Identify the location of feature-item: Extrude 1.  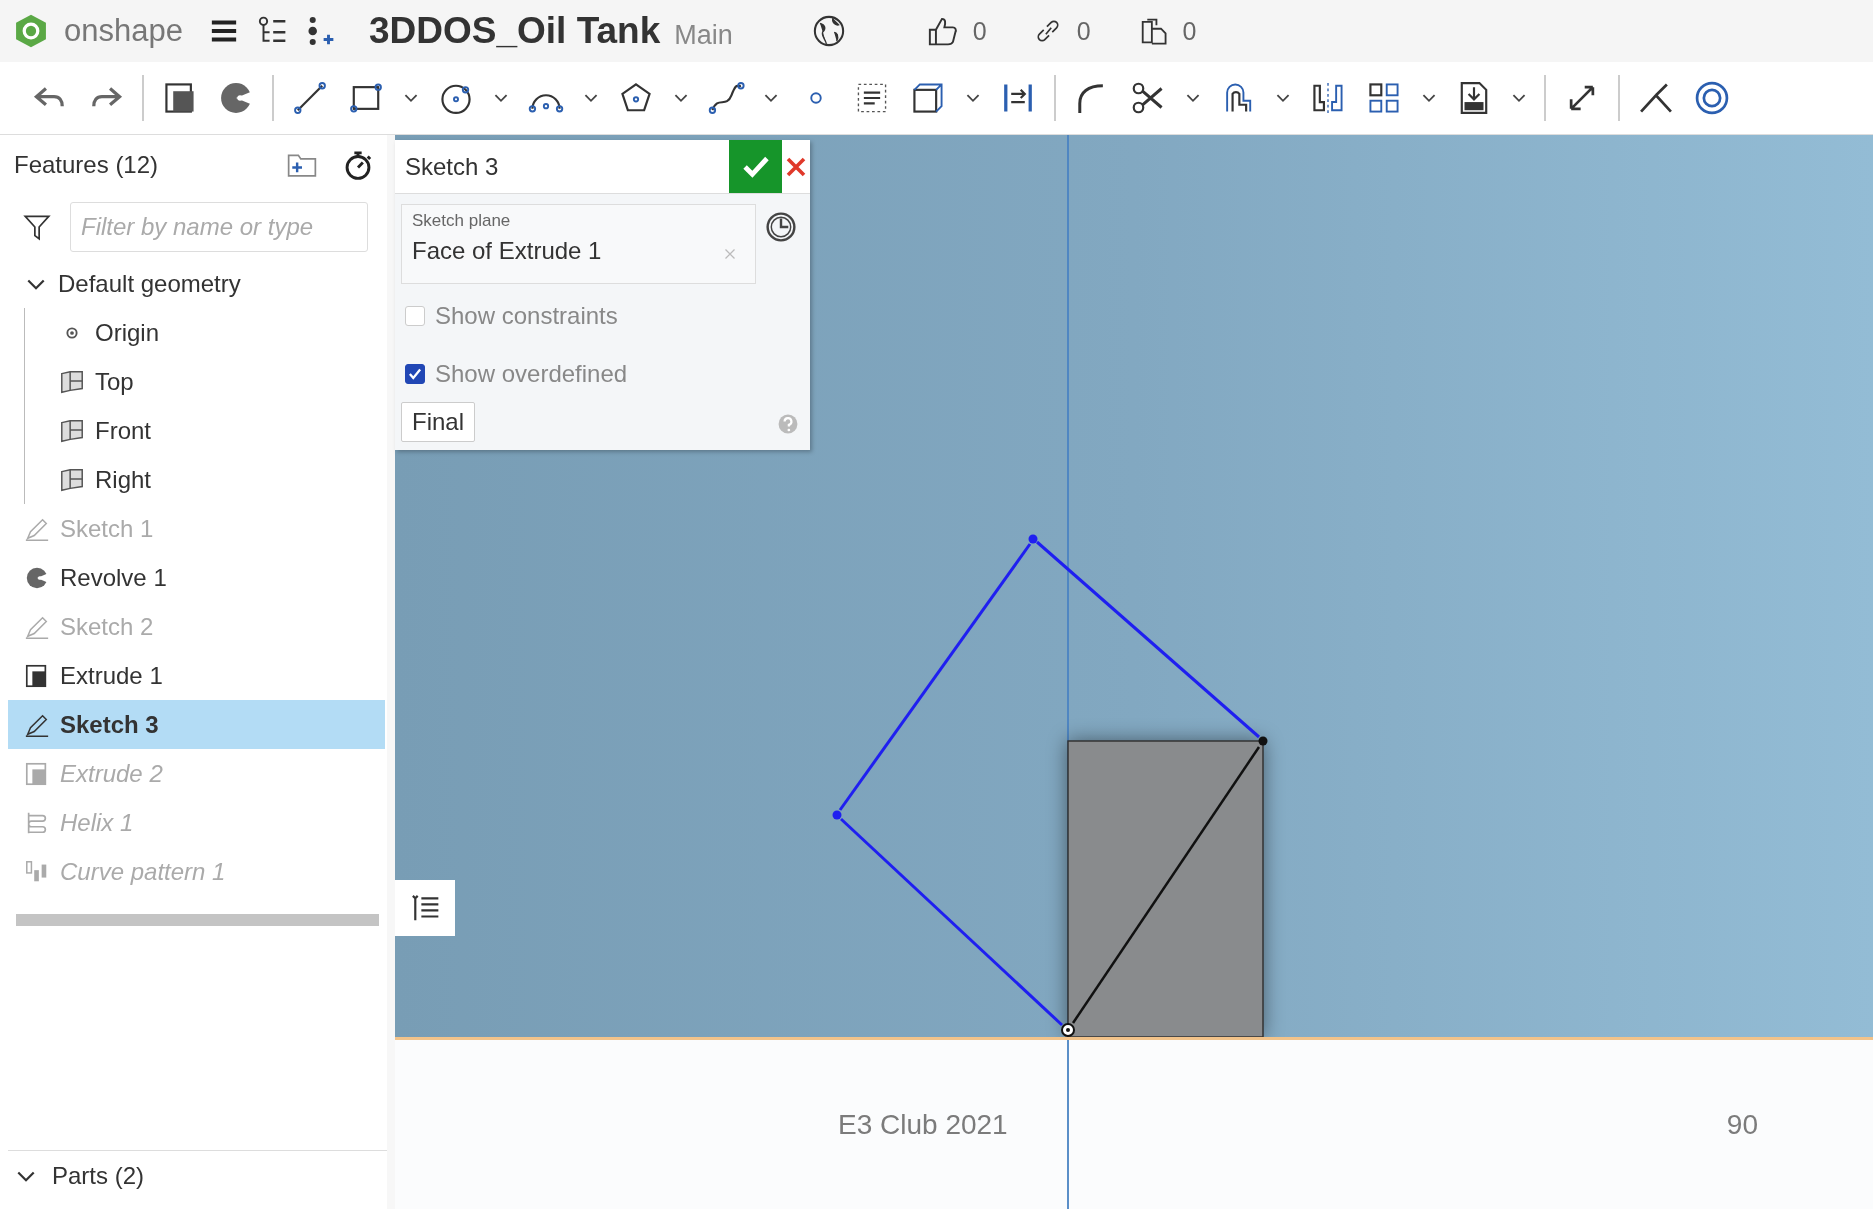
(196, 675).